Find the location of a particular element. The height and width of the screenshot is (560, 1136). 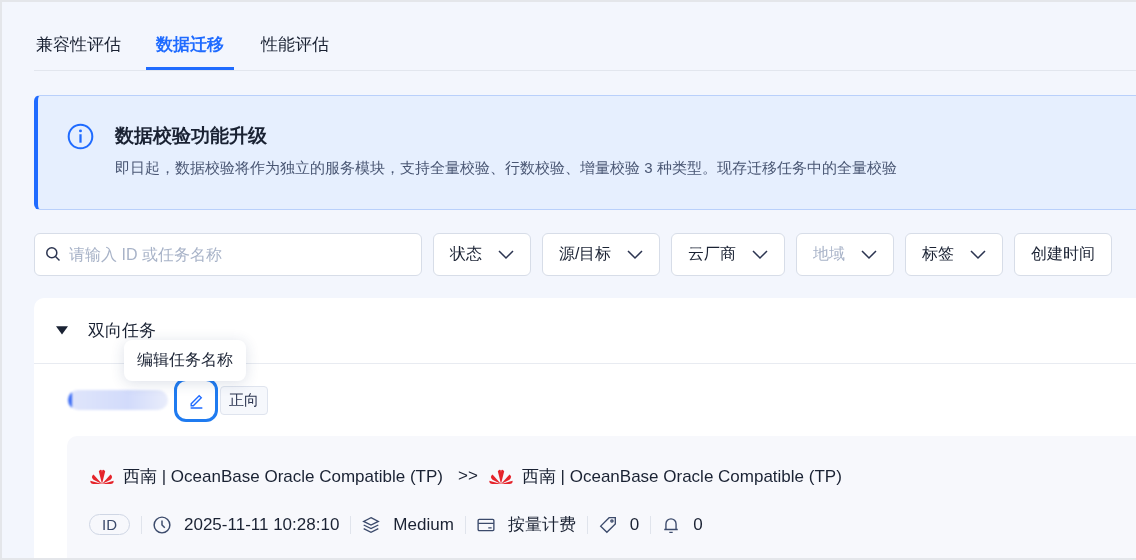

alert-count: 0 is located at coordinates (698, 524).